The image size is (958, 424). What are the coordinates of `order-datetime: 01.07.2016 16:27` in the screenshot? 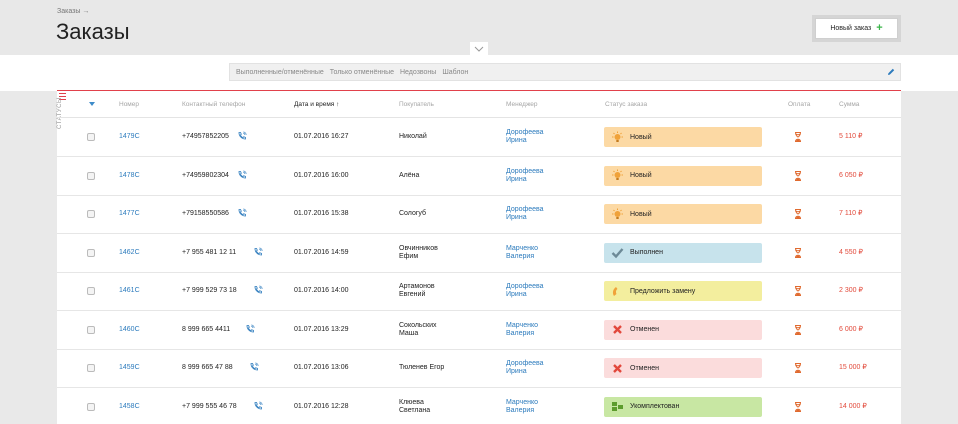 It's located at (321, 136).